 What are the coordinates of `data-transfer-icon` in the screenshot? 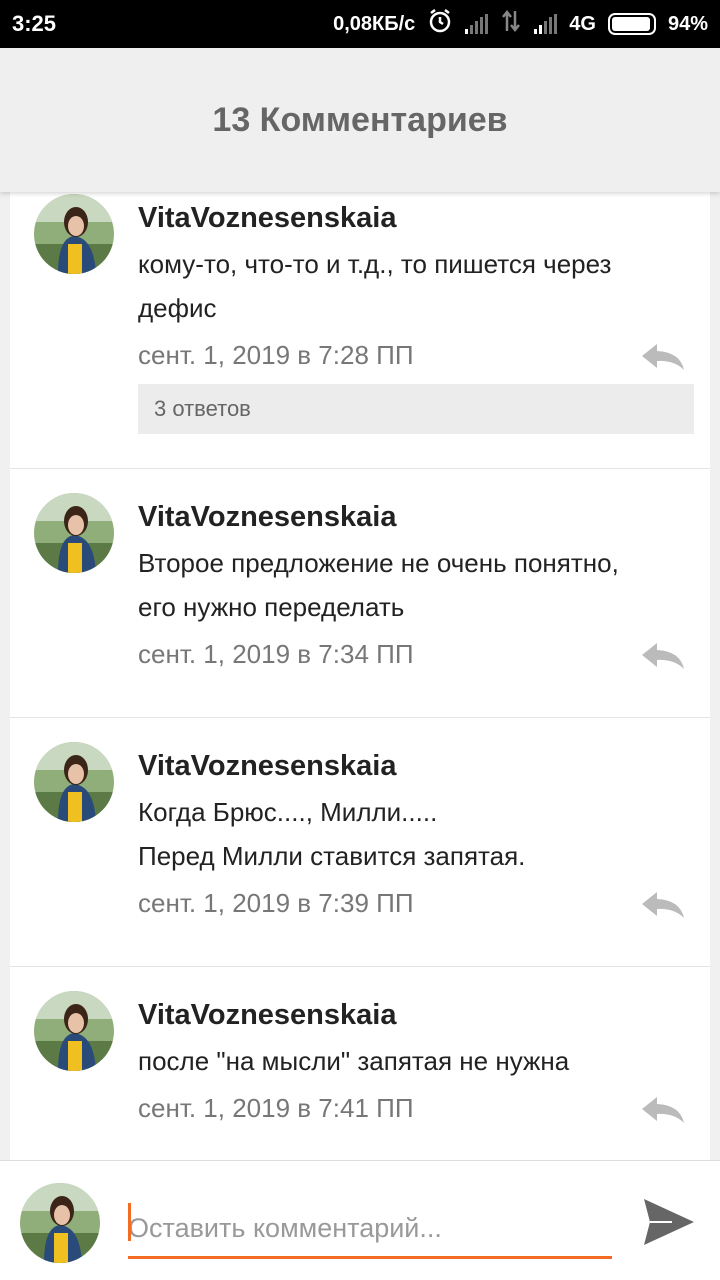 It's located at (511, 24).